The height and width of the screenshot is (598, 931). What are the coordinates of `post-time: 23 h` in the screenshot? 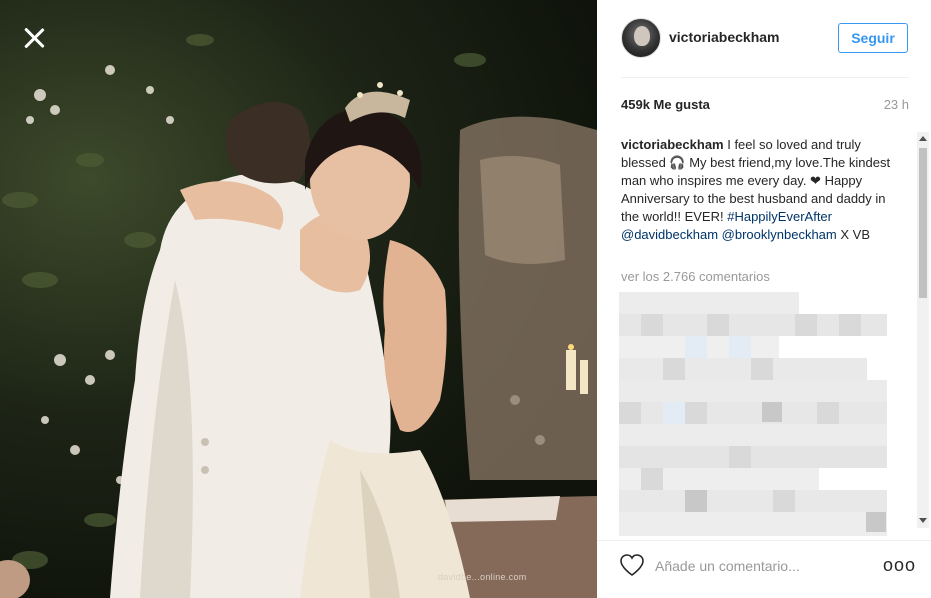 It's located at (896, 104).